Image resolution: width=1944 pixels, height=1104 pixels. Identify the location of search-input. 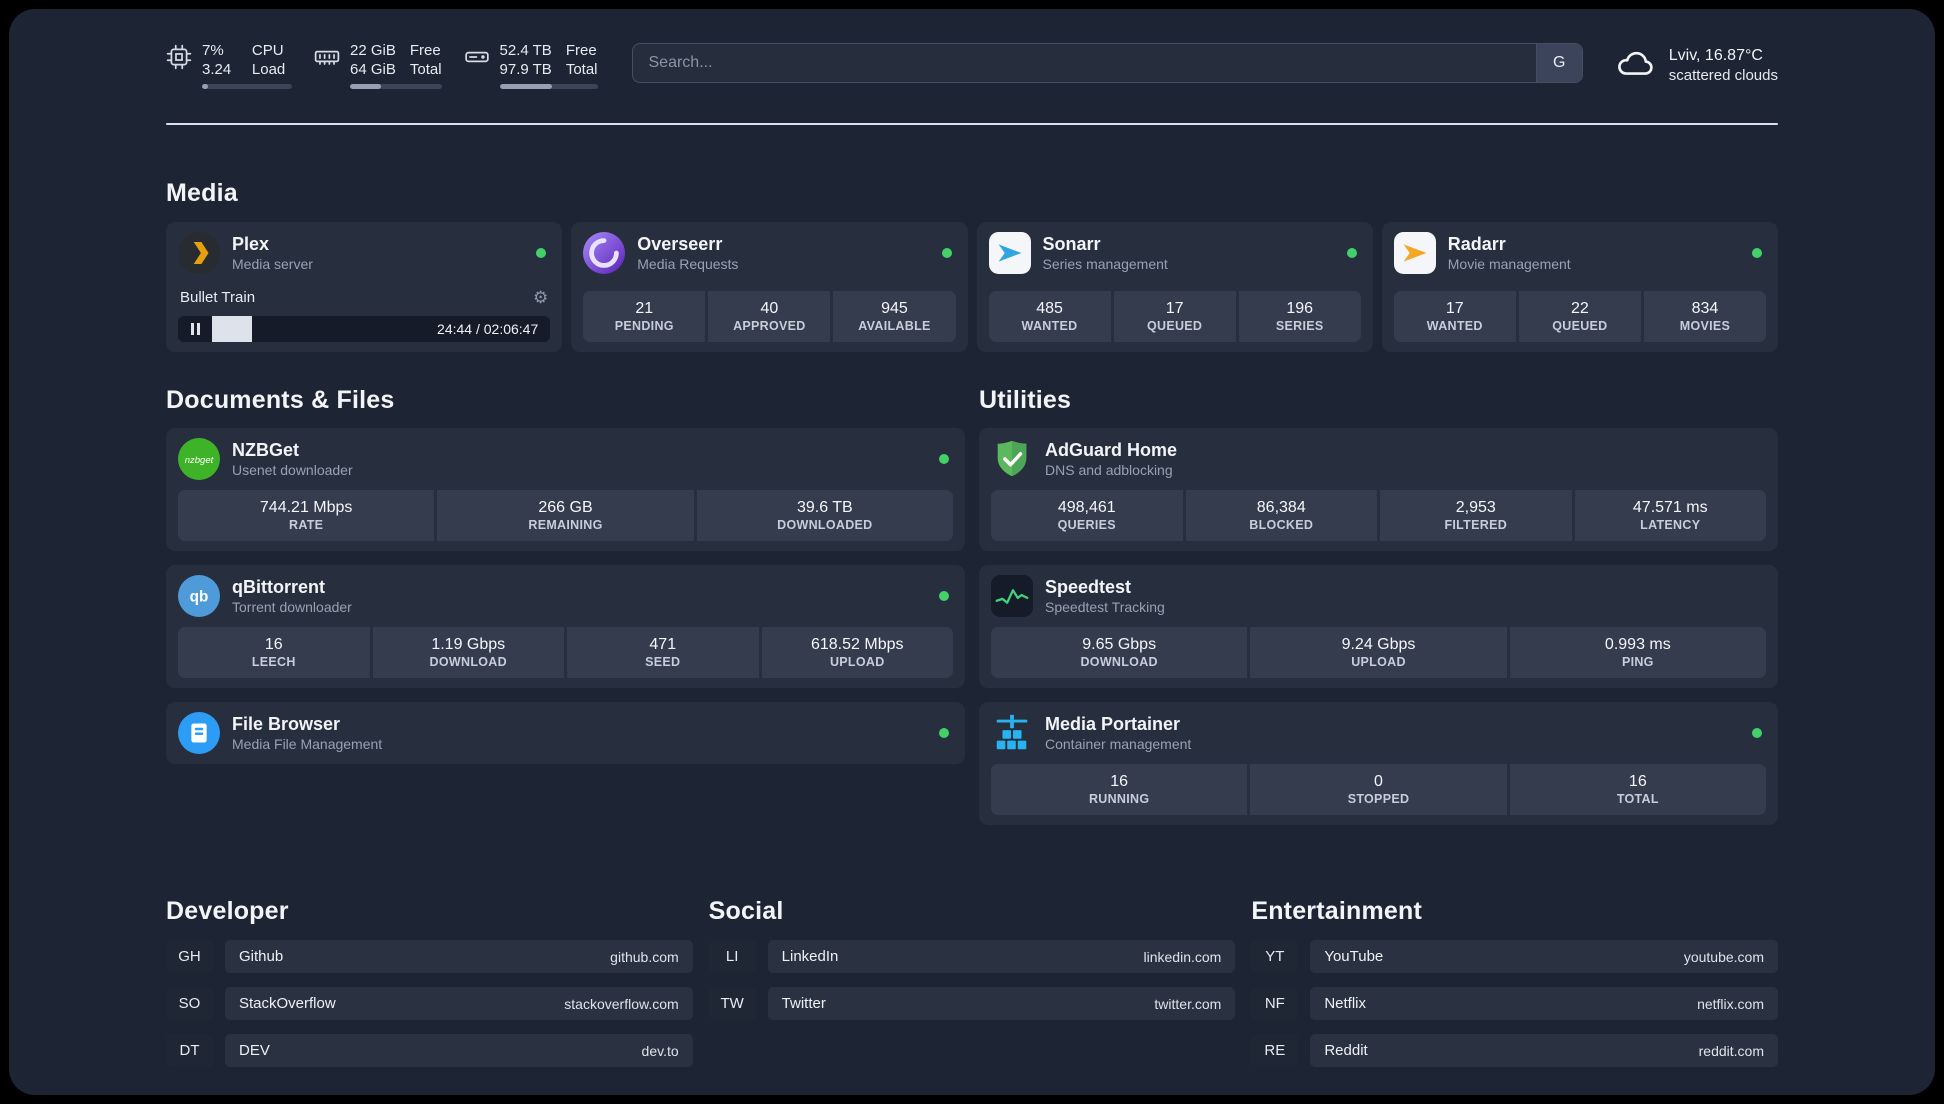
(1084, 63).